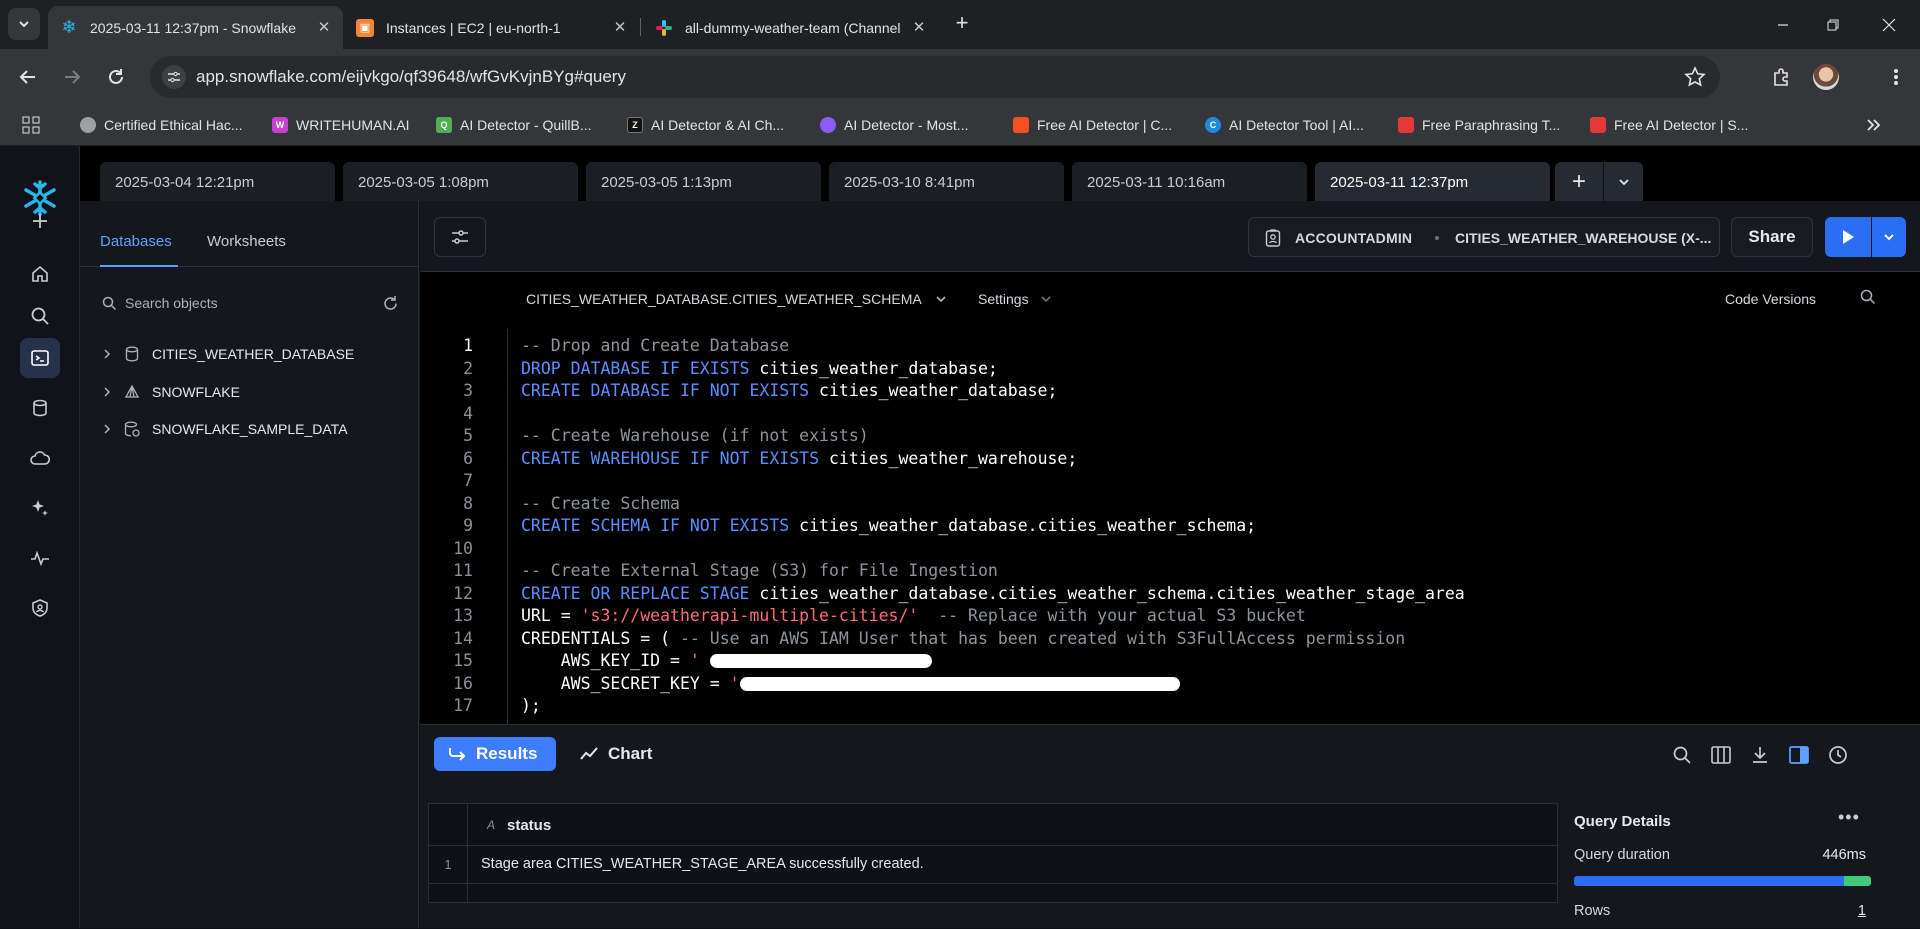  Describe the element at coordinates (1721, 755) in the screenshot. I see `columns-icon` at that location.